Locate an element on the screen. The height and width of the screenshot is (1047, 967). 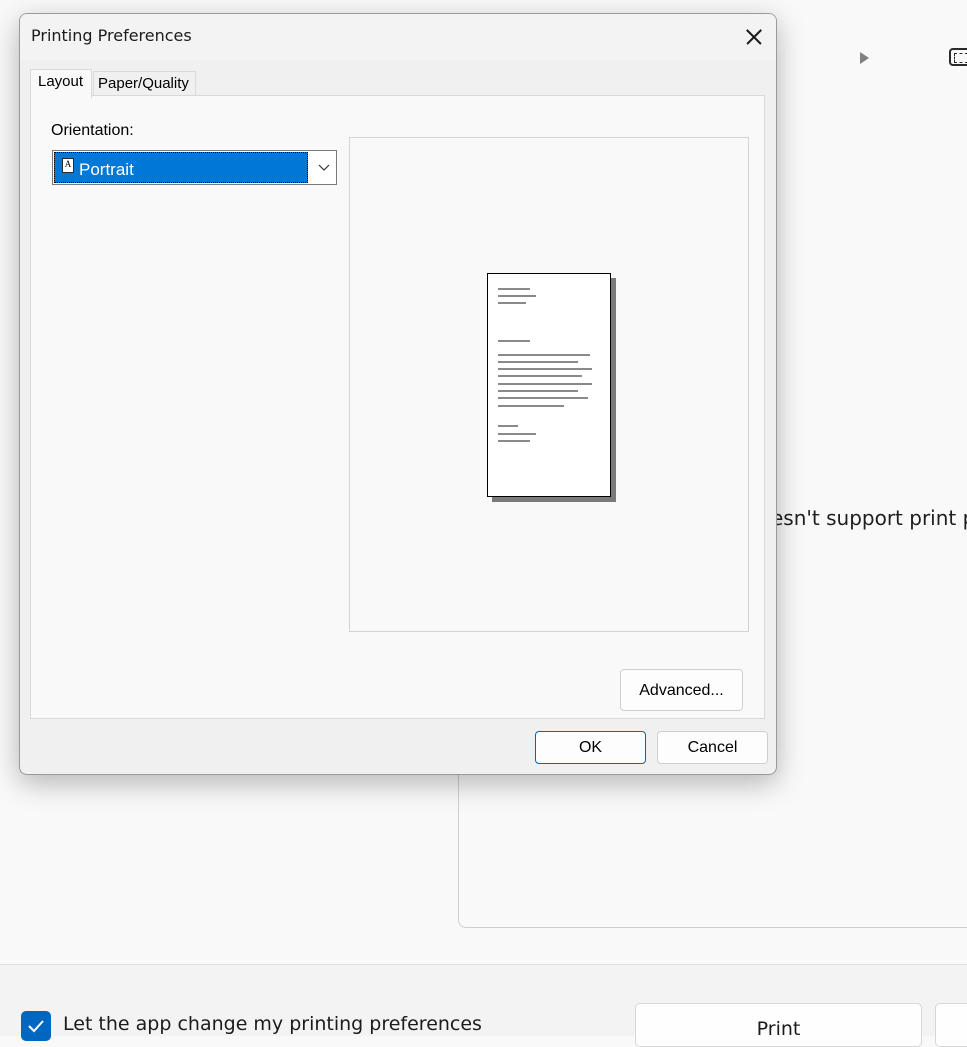
allow-app-preferences-checkbox is located at coordinates (36, 1026).